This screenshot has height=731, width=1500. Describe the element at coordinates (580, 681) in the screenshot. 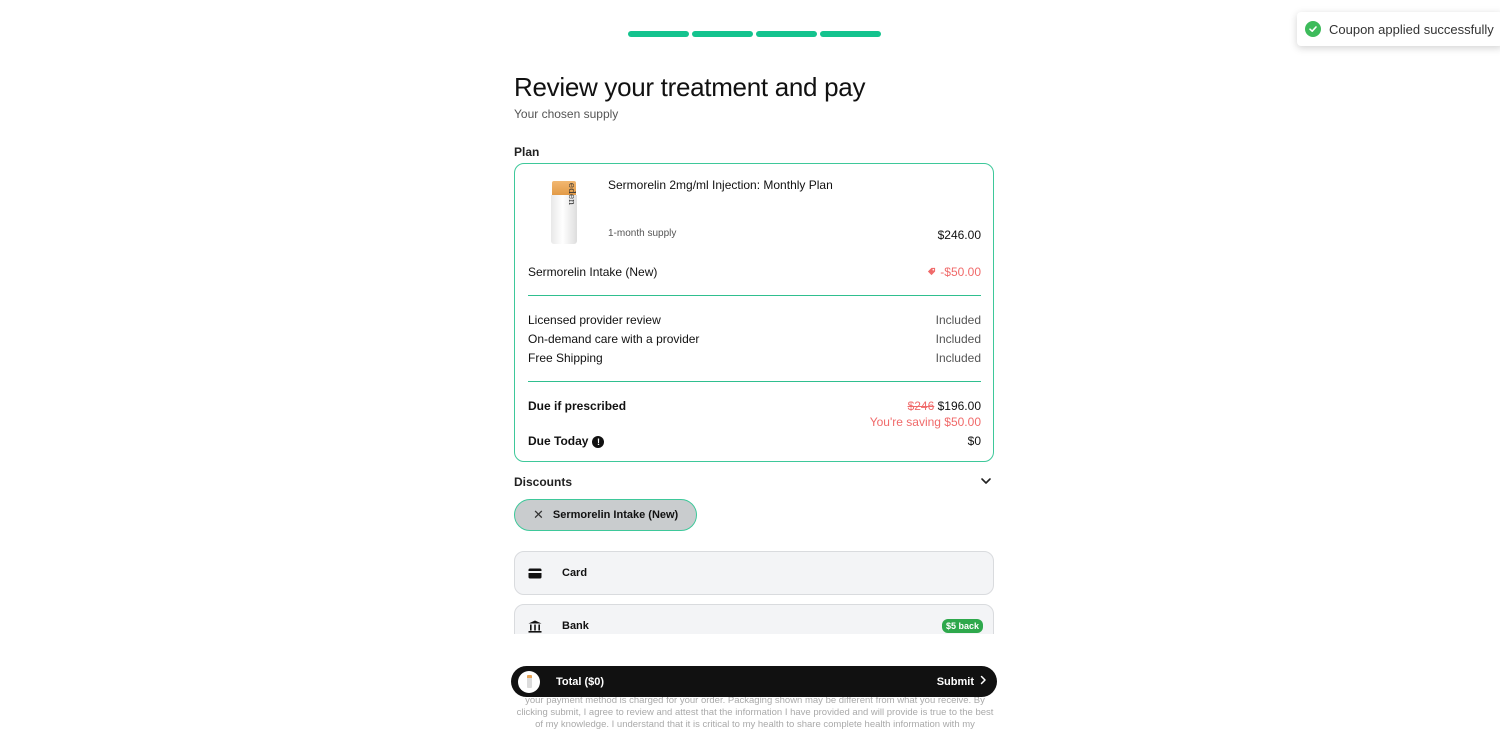

I see `order-total: Total ($0)` at that location.